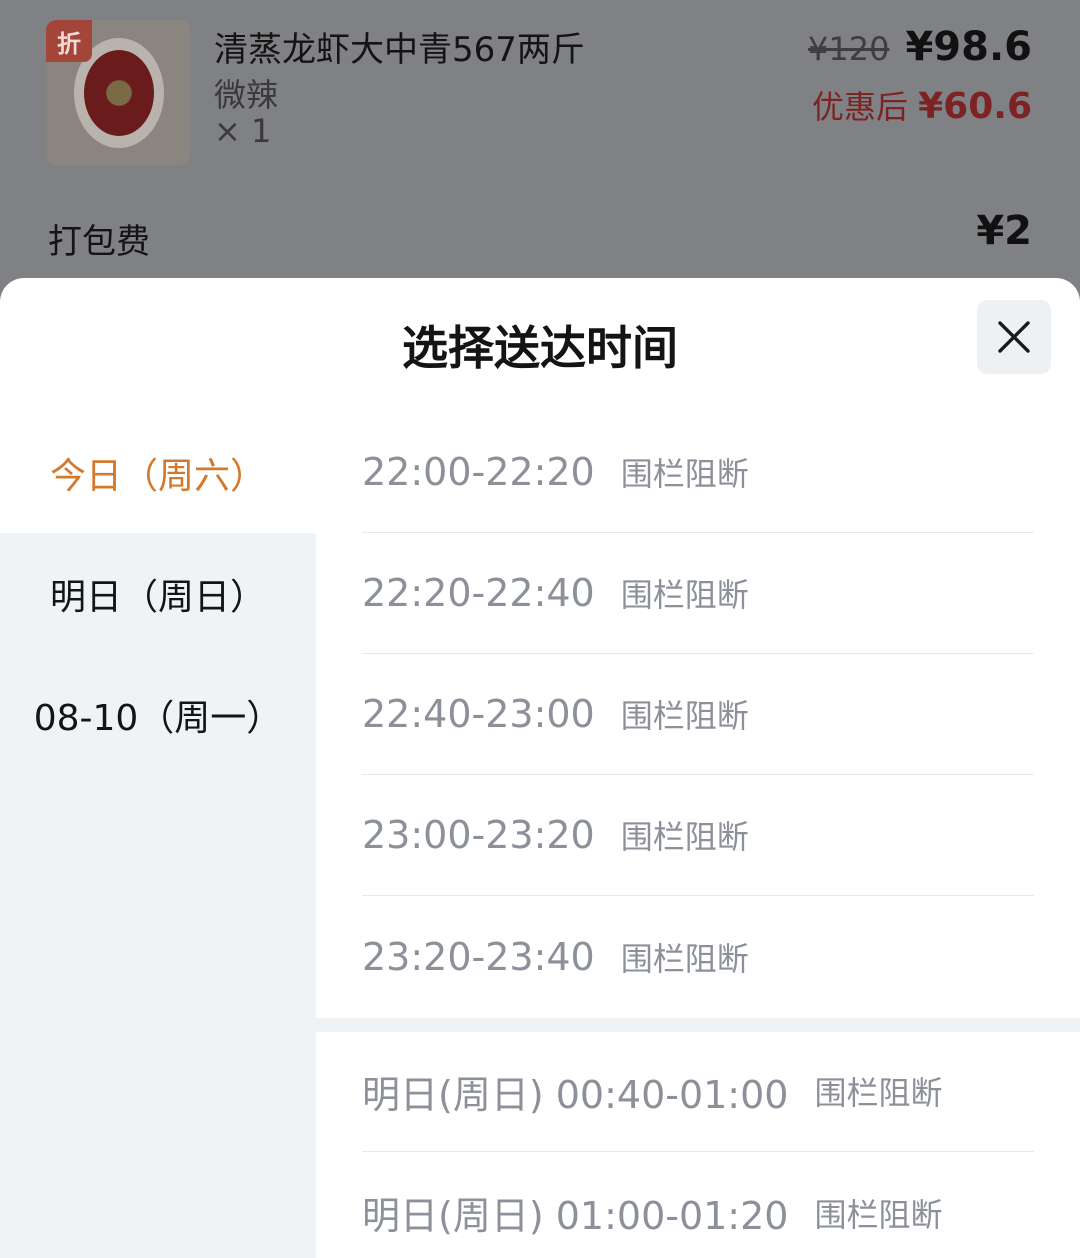  I want to click on slot-time: 22:00-22:20, so click(478, 472).